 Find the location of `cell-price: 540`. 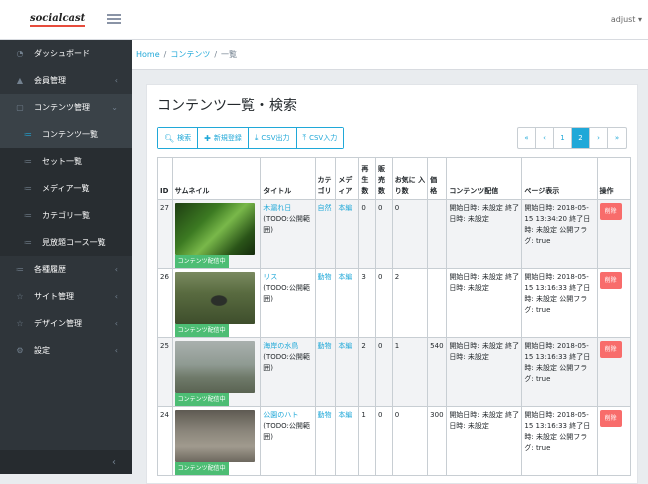

cell-price: 540 is located at coordinates (437, 372).